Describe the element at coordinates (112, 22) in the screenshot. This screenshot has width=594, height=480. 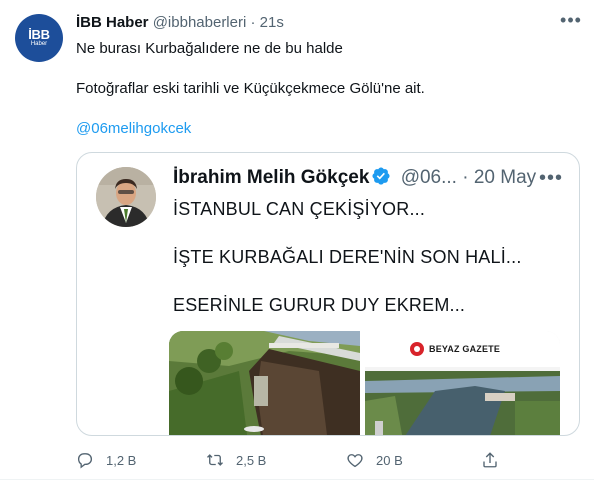
I see `author-name: İBB Haber` at that location.